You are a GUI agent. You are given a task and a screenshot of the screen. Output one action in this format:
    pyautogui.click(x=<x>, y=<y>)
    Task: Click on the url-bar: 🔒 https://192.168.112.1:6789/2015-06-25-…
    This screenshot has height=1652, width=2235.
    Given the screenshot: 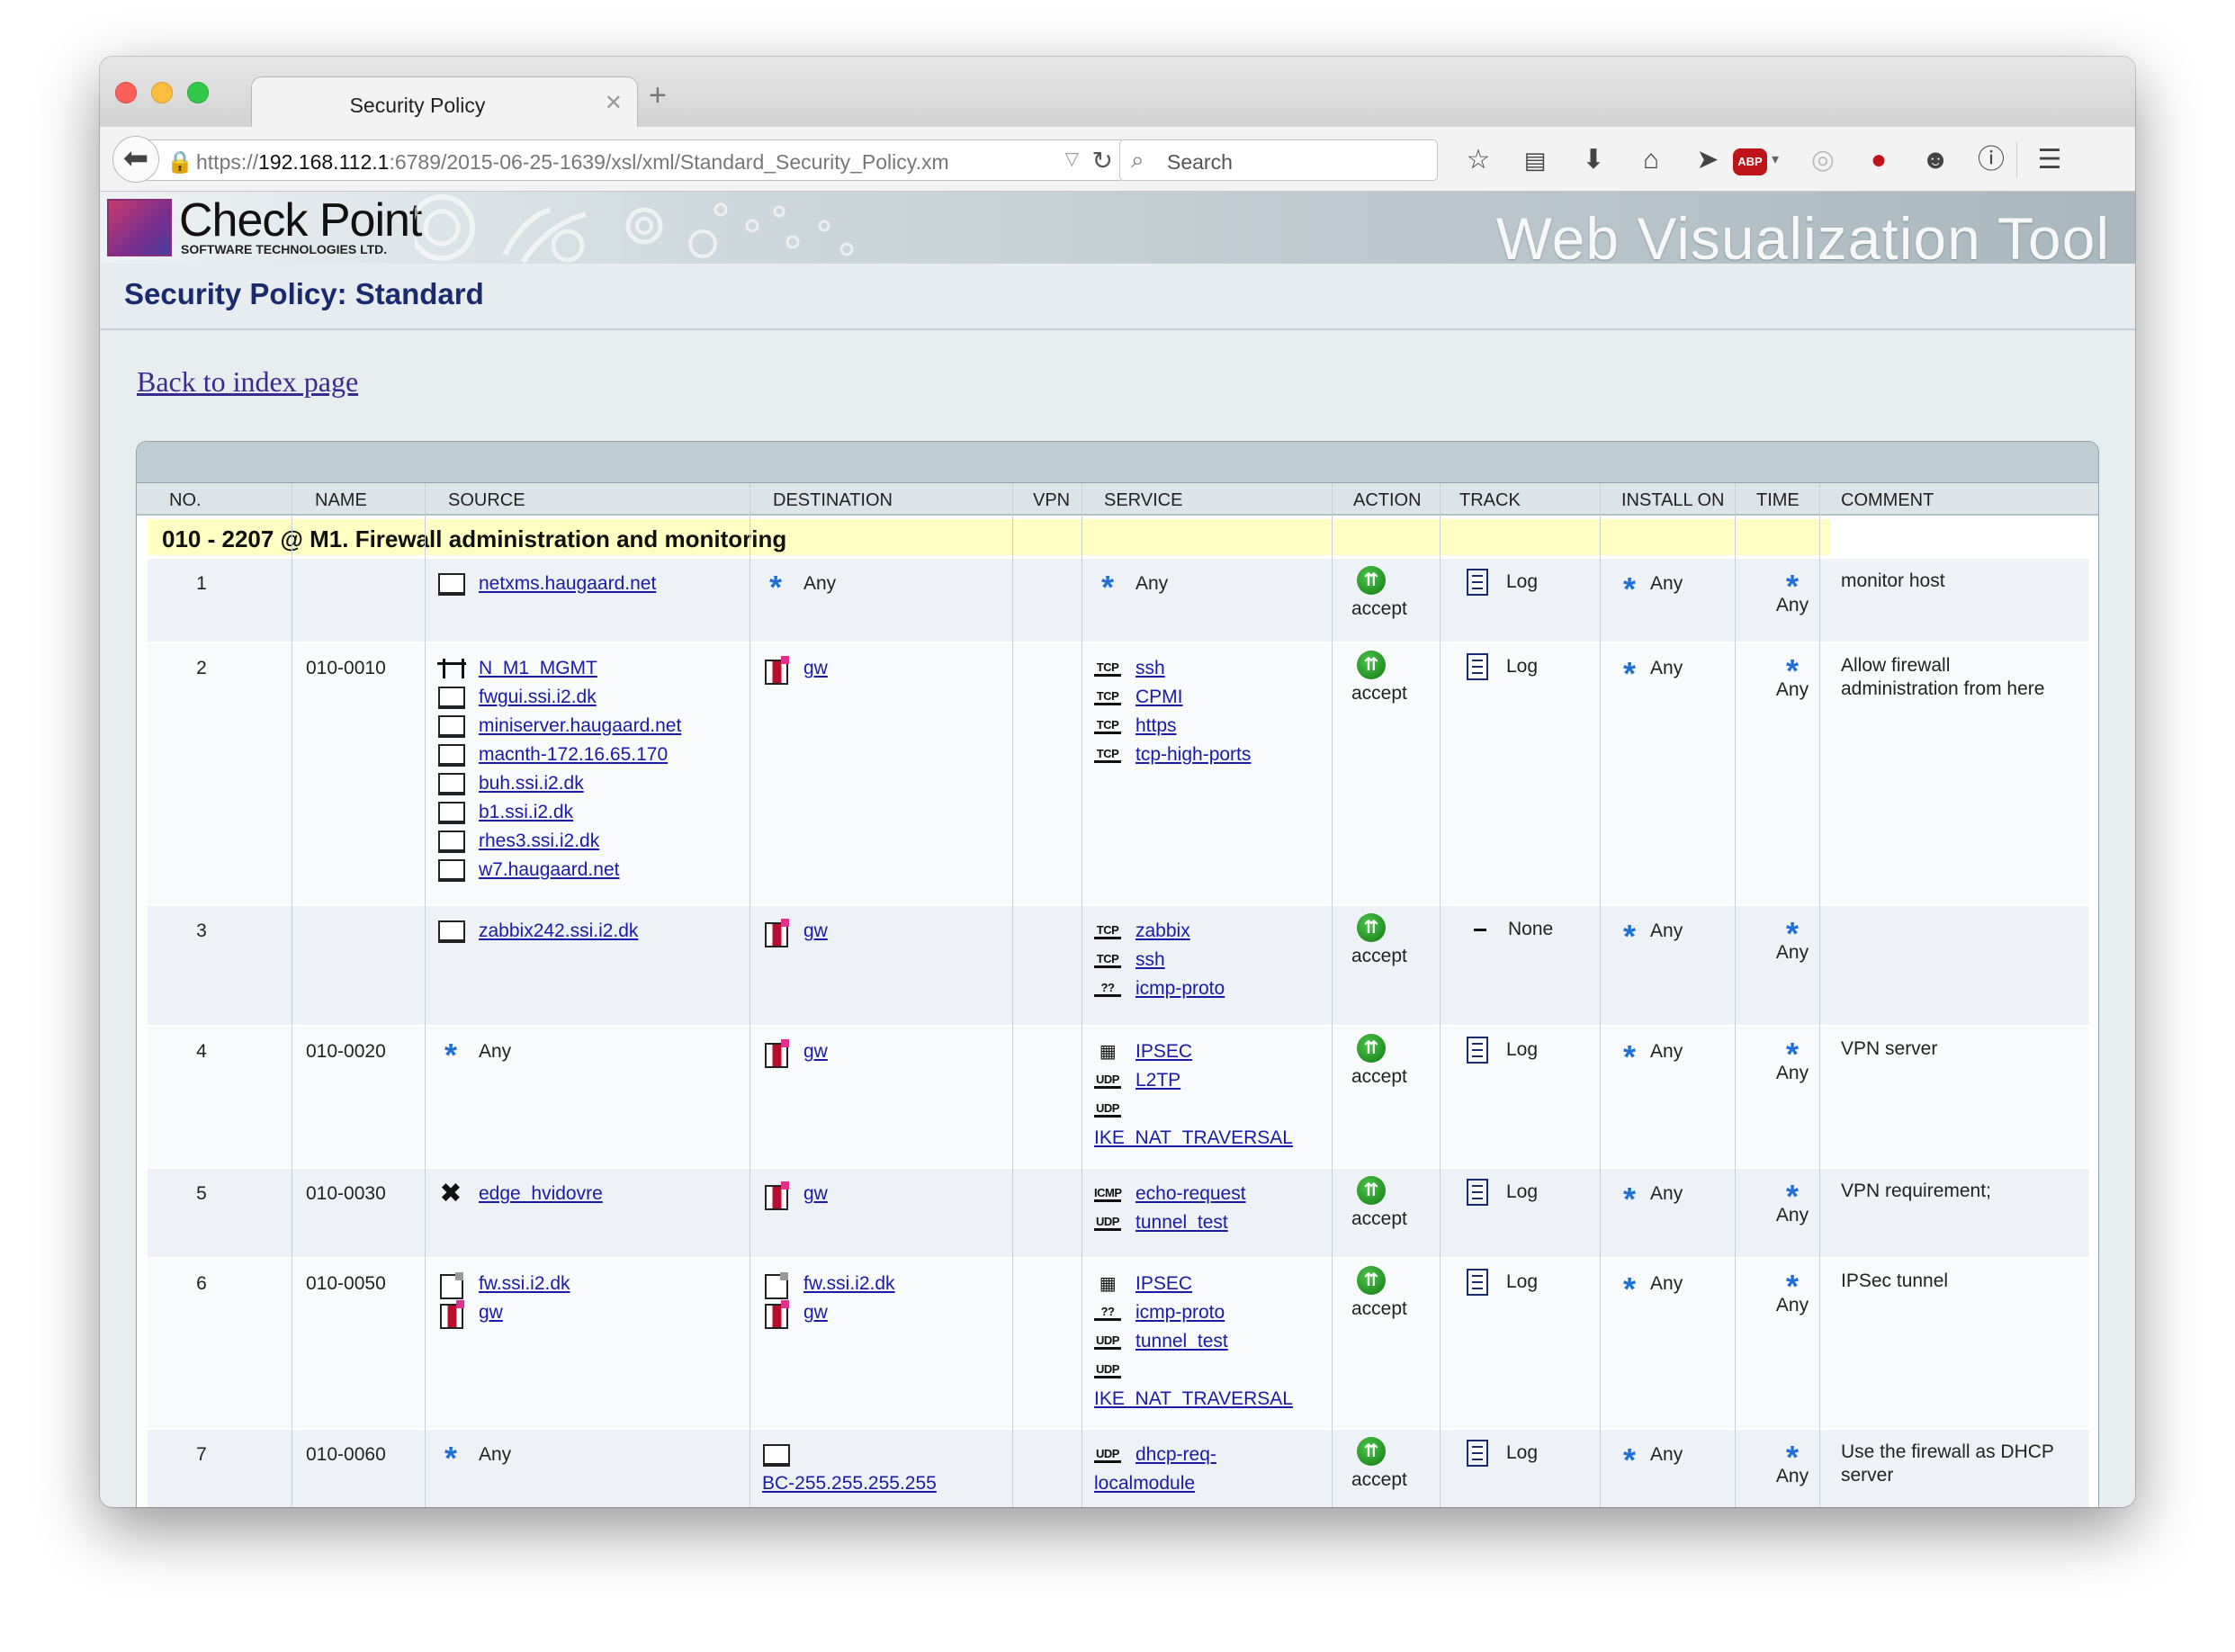 What is the action you would take?
    pyautogui.click(x=636, y=160)
    